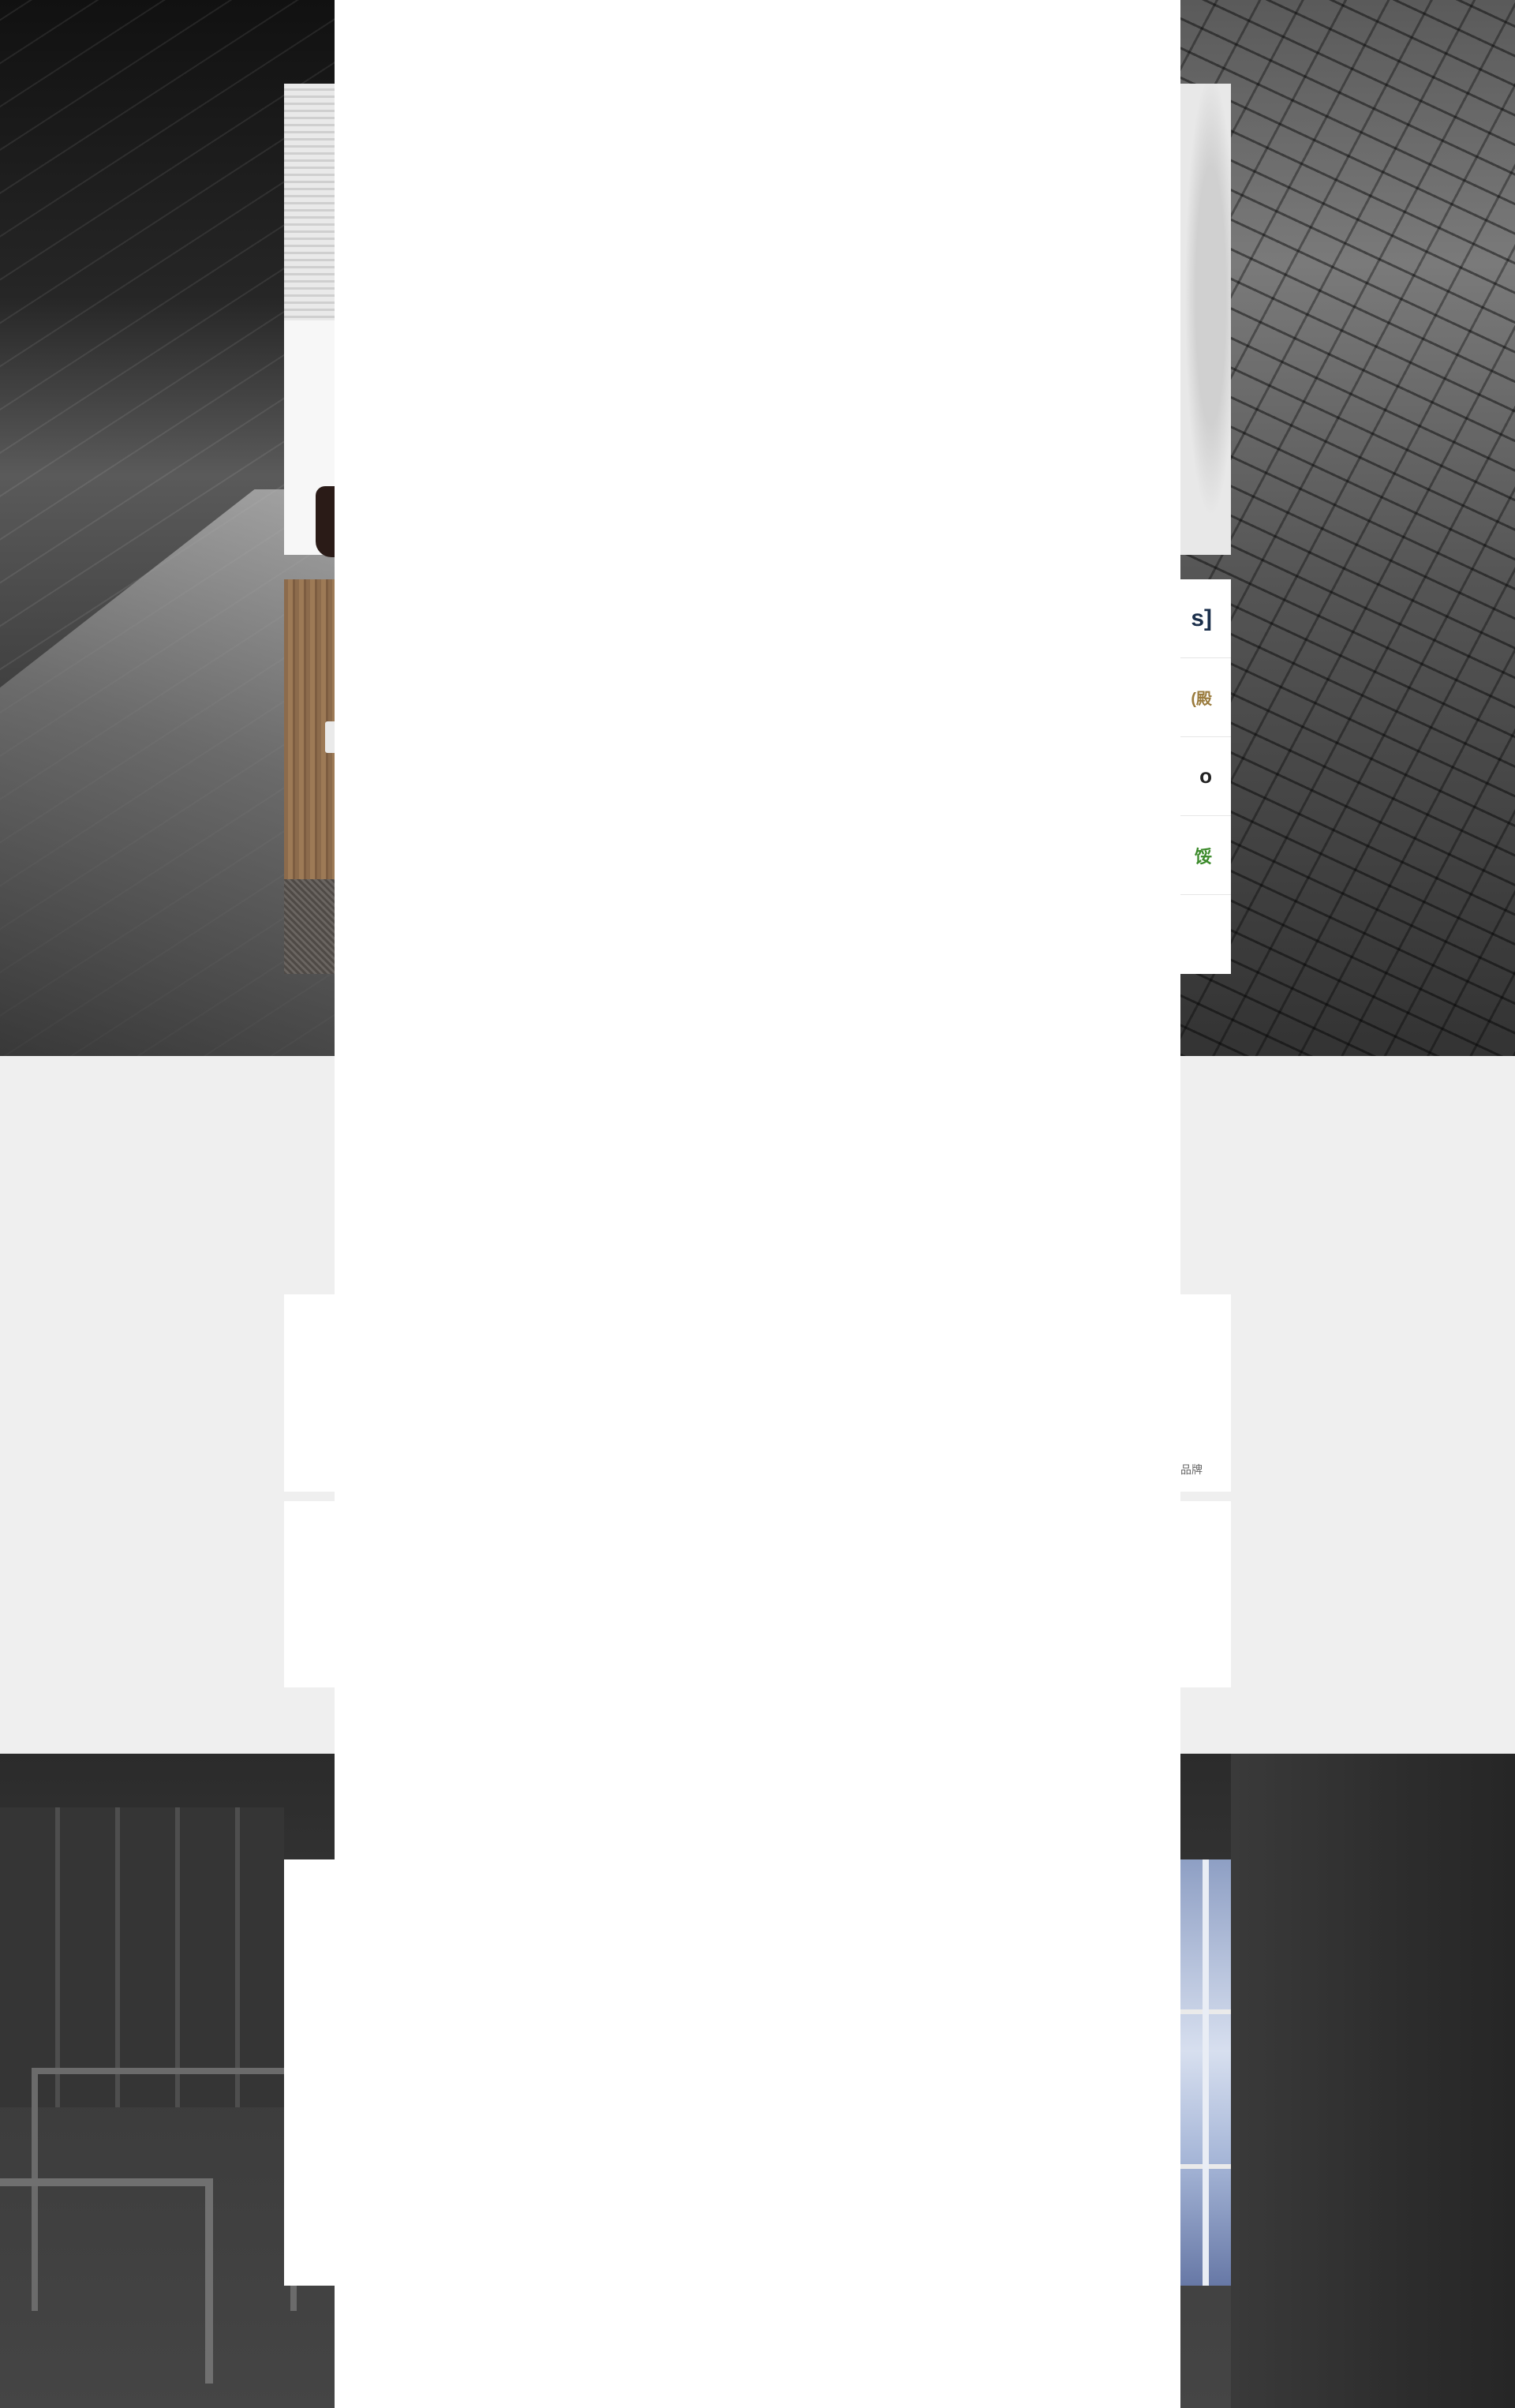 This screenshot has width=1515, height=2408. I want to click on chair-image, so click(330, 737).